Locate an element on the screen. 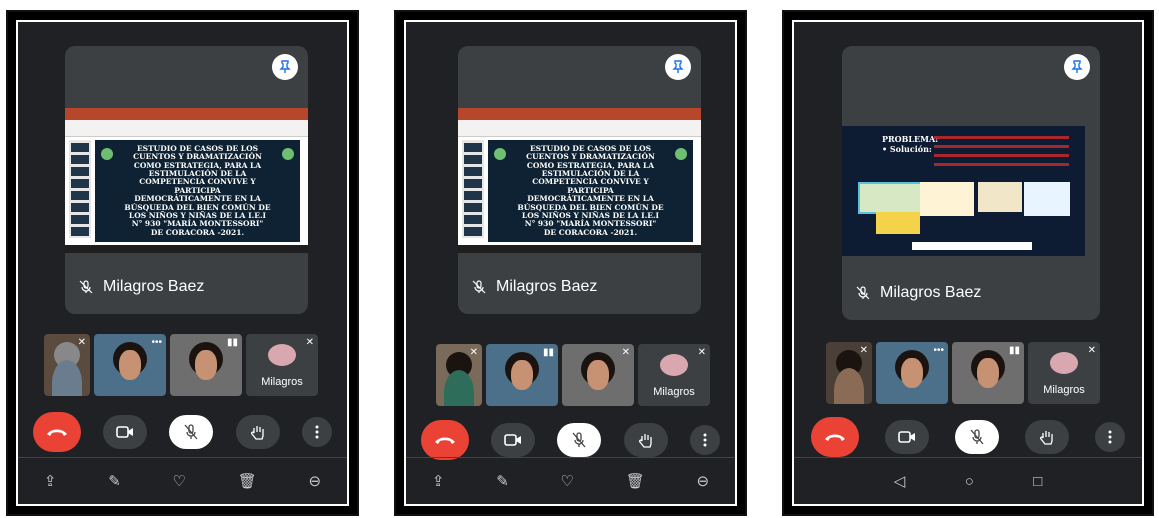  slide-header: PROBLEMA: • Solución: is located at coordinates (978, 154).